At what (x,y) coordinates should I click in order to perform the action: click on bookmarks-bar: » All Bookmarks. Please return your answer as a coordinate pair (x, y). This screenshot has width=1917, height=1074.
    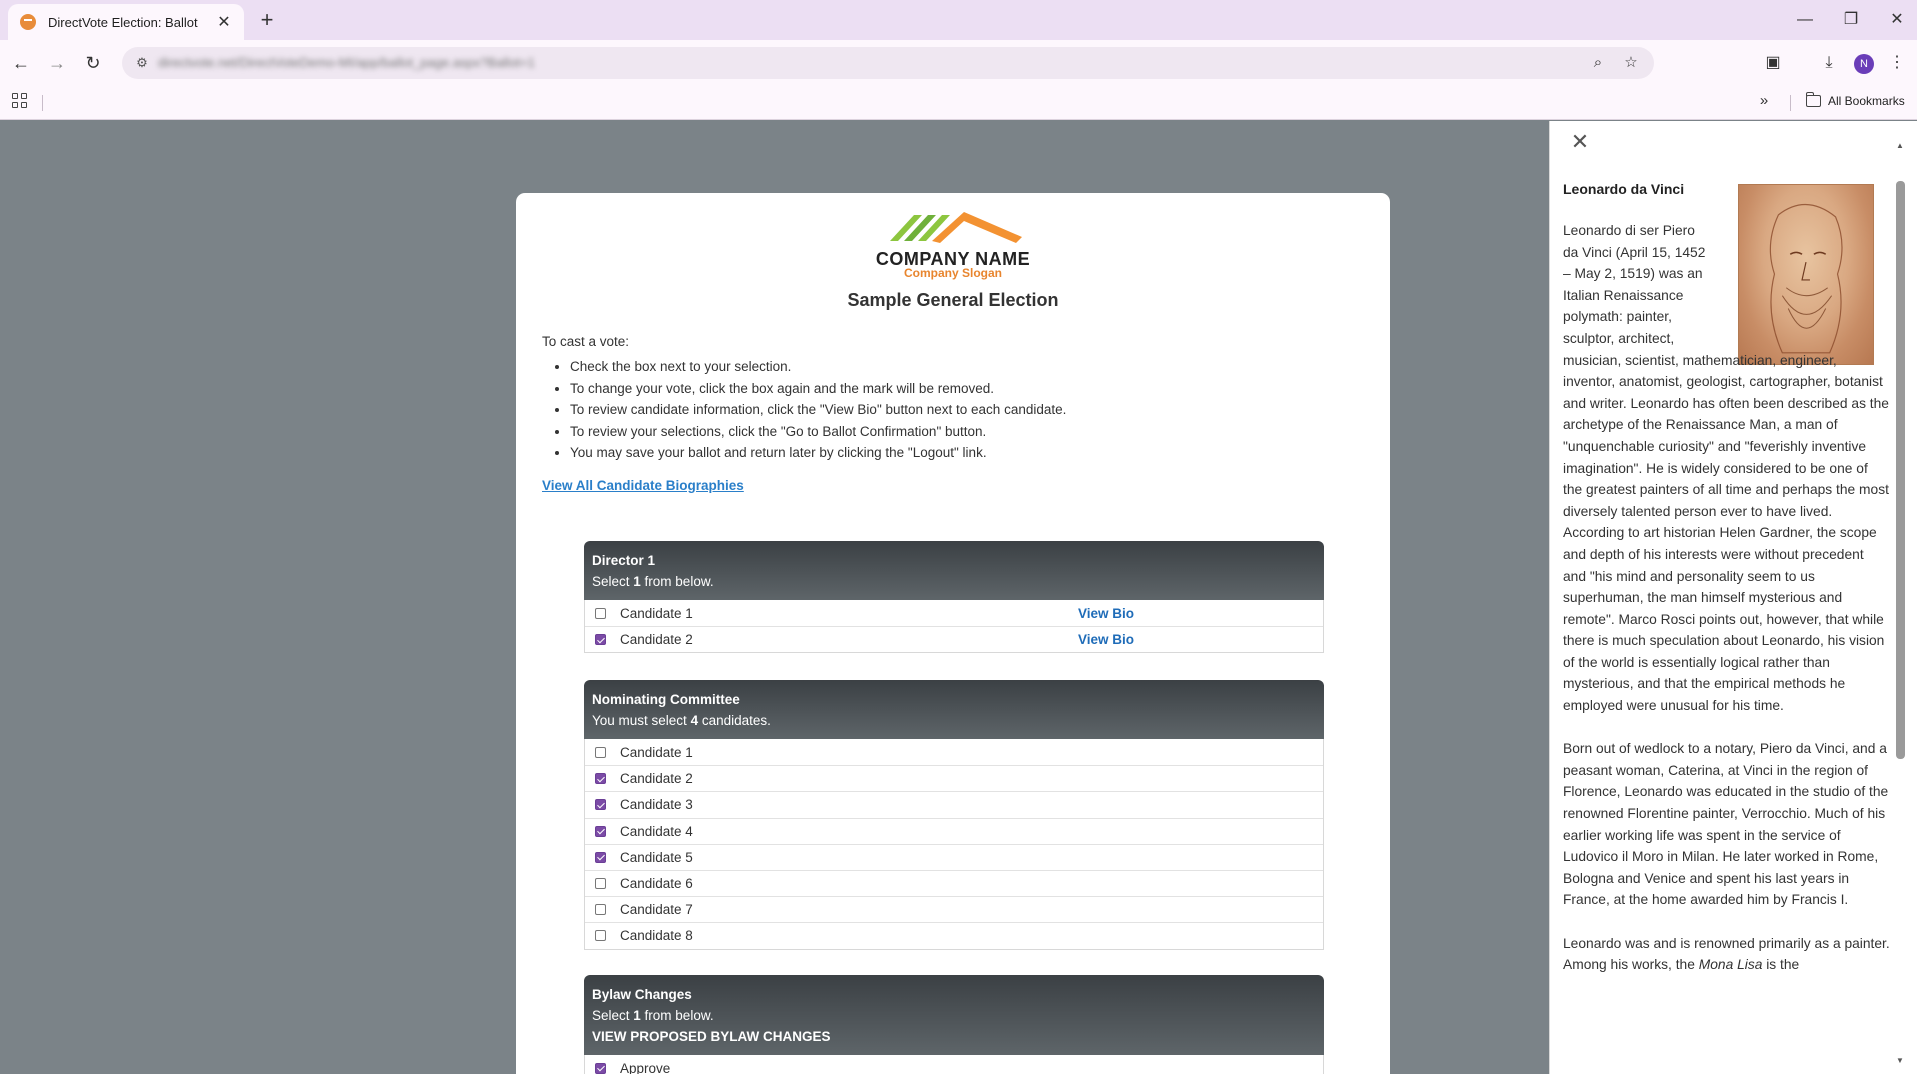
    Looking at the image, I should click on (958, 103).